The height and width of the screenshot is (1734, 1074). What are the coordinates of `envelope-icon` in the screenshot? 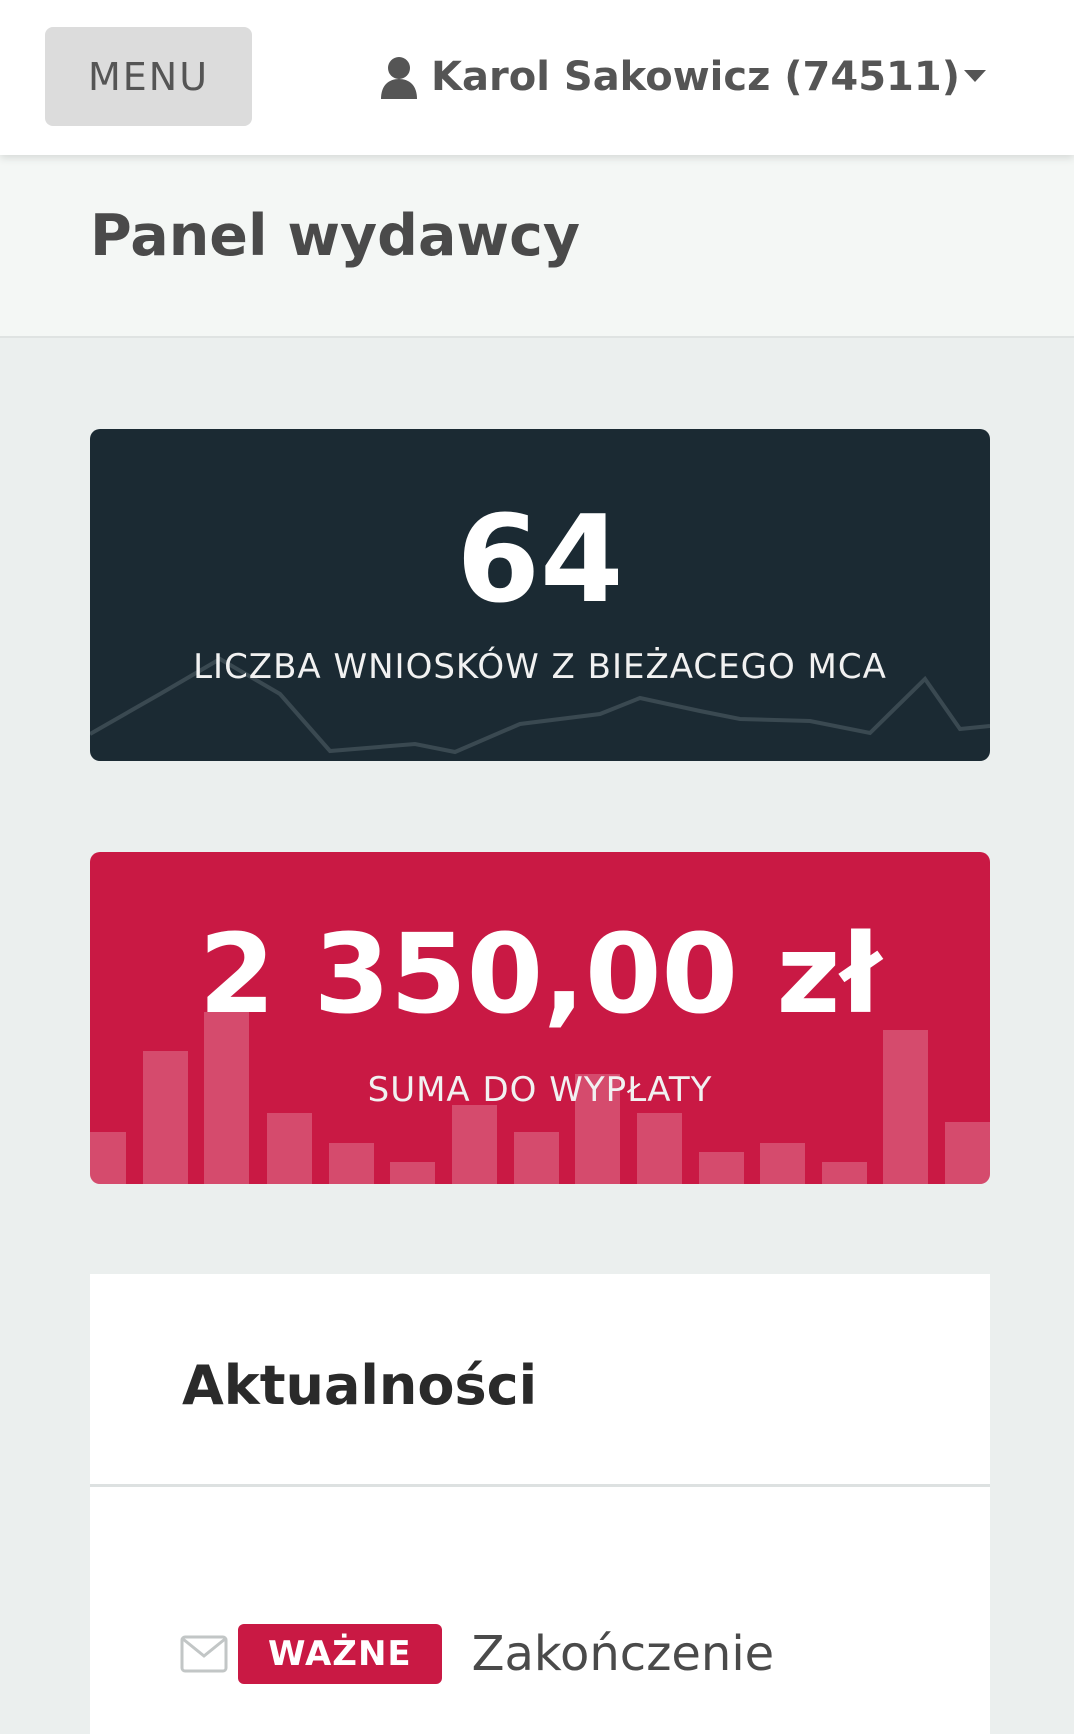 It's located at (204, 1654).